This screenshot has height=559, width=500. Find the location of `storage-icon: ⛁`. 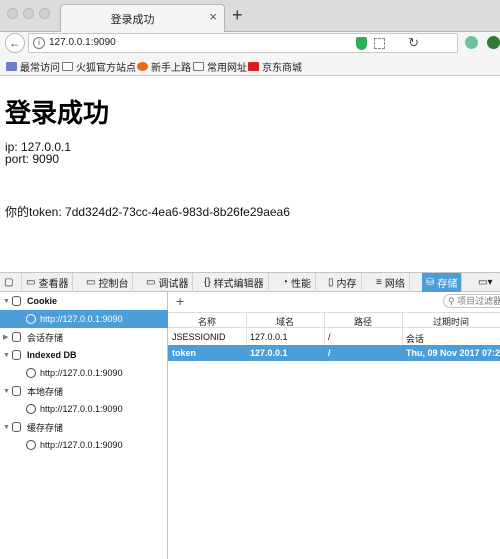

storage-icon: ⛁ is located at coordinates (430, 282).